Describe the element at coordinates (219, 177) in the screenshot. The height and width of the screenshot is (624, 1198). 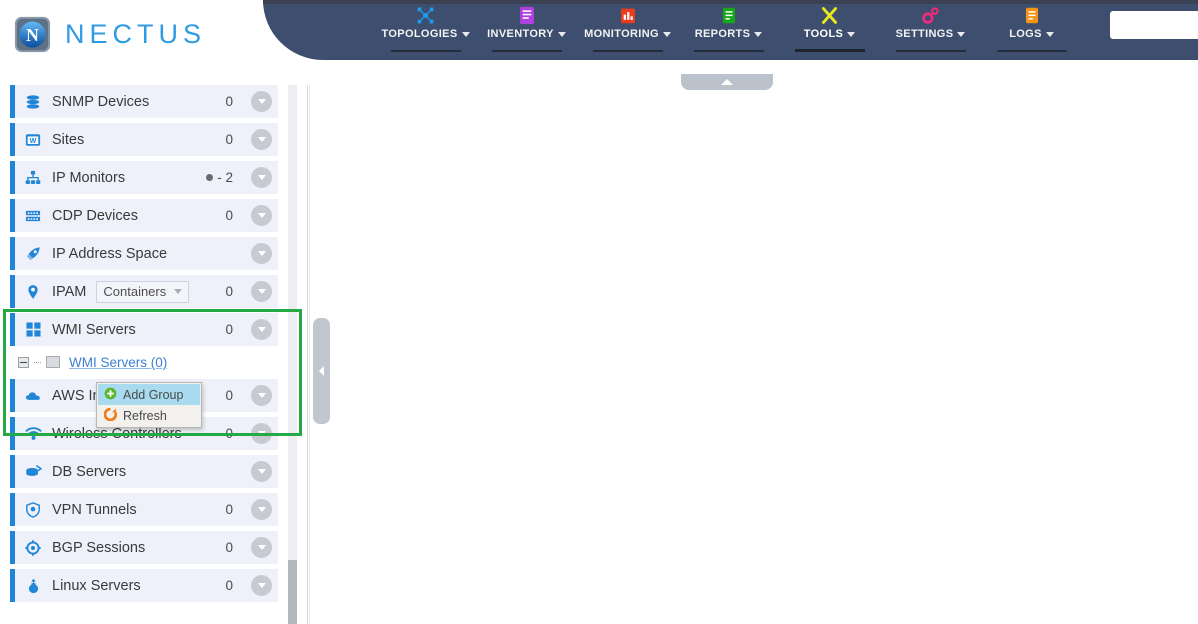
I see `sidebar-item-count: - 2` at that location.